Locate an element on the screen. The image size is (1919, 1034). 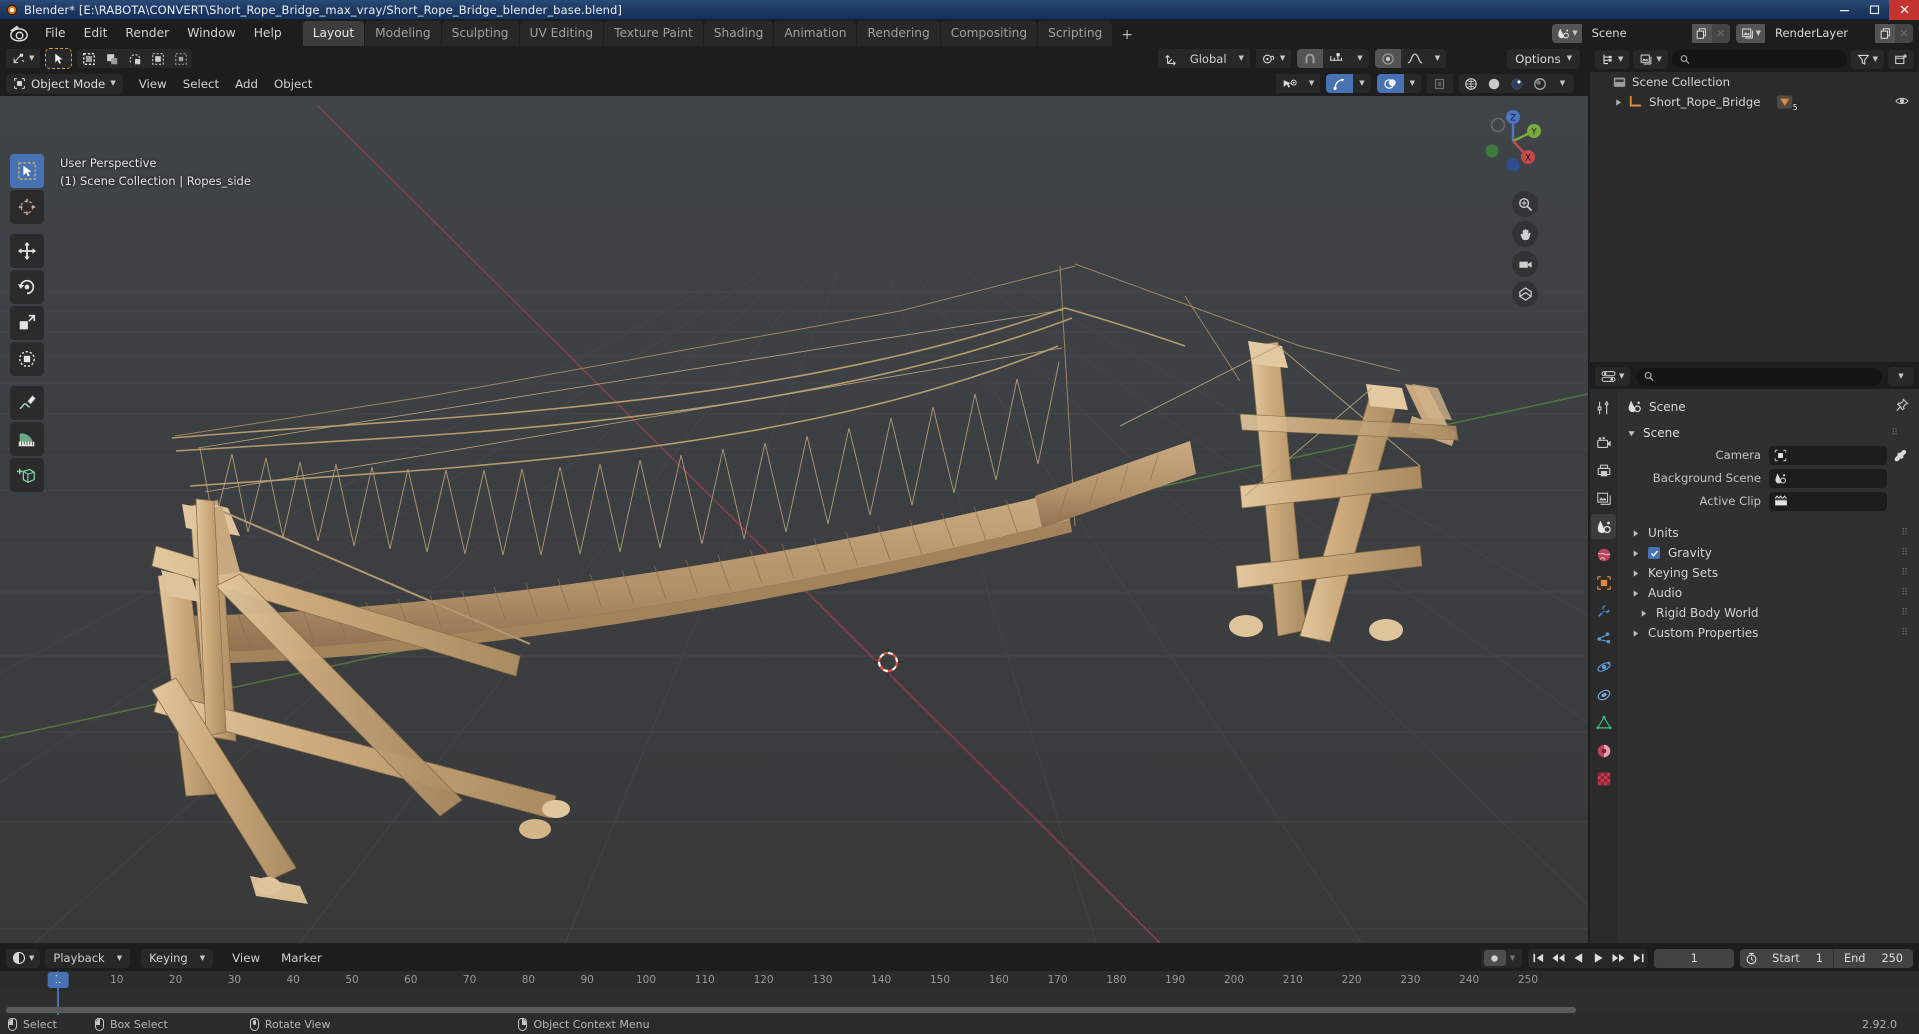
keying-sets-drag-dots: ⠿ is located at coordinates (1905, 573).